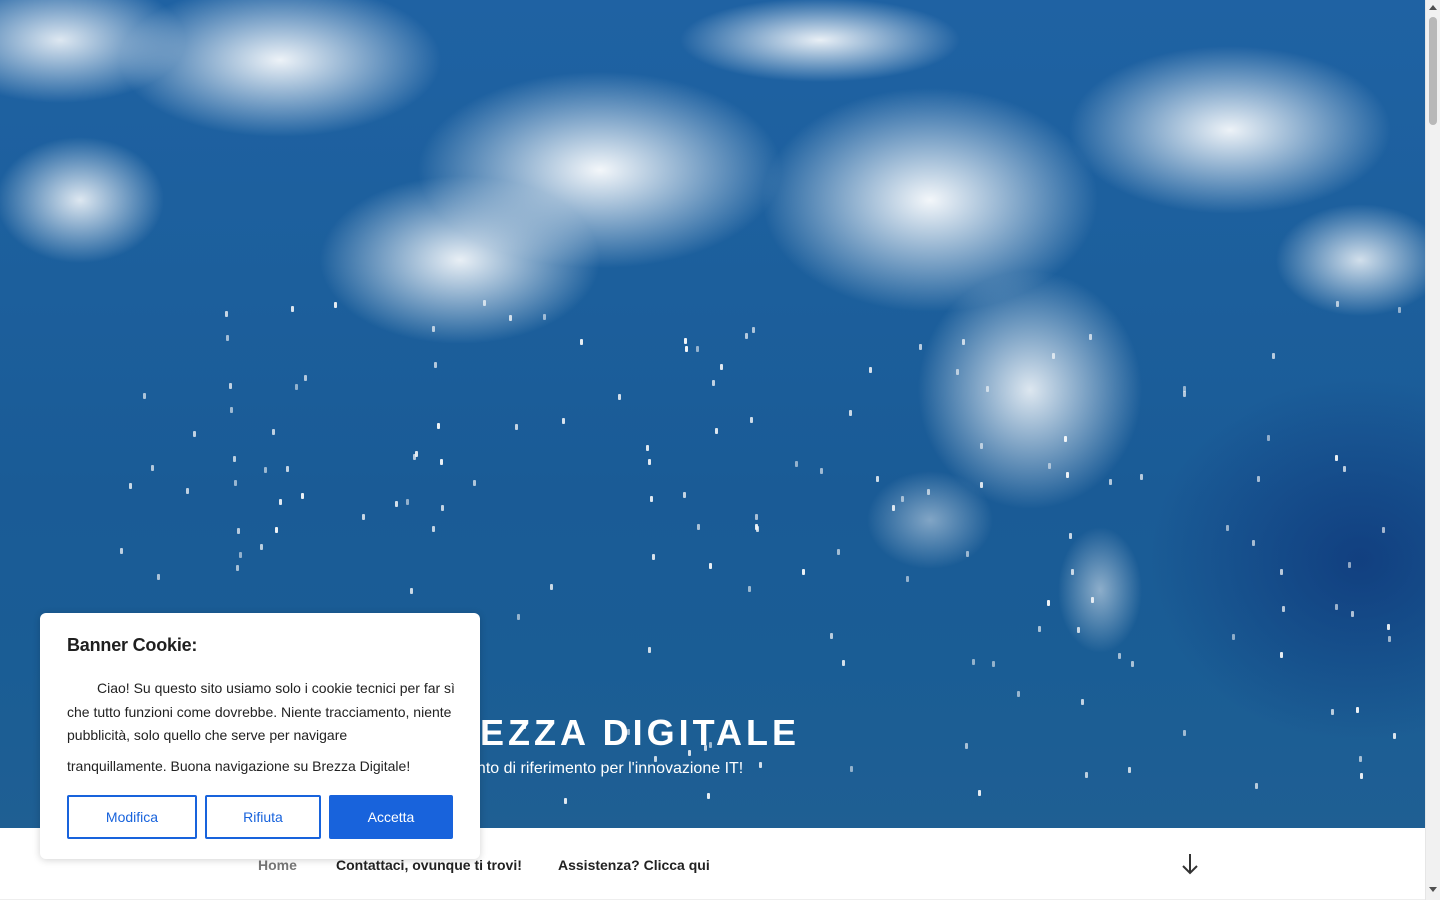 This screenshot has height=900, width=1440. What do you see at coordinates (263, 817) in the screenshot?
I see `cookie-reject-button: Rifiuta` at bounding box center [263, 817].